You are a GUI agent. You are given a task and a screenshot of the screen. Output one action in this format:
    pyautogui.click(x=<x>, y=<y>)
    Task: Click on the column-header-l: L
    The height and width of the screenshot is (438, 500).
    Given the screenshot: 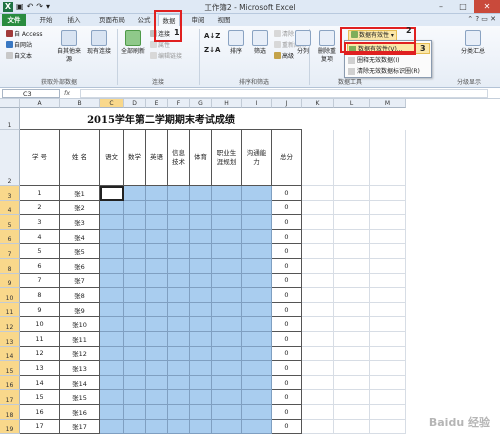 What is the action you would take?
    pyautogui.click(x=352, y=103)
    